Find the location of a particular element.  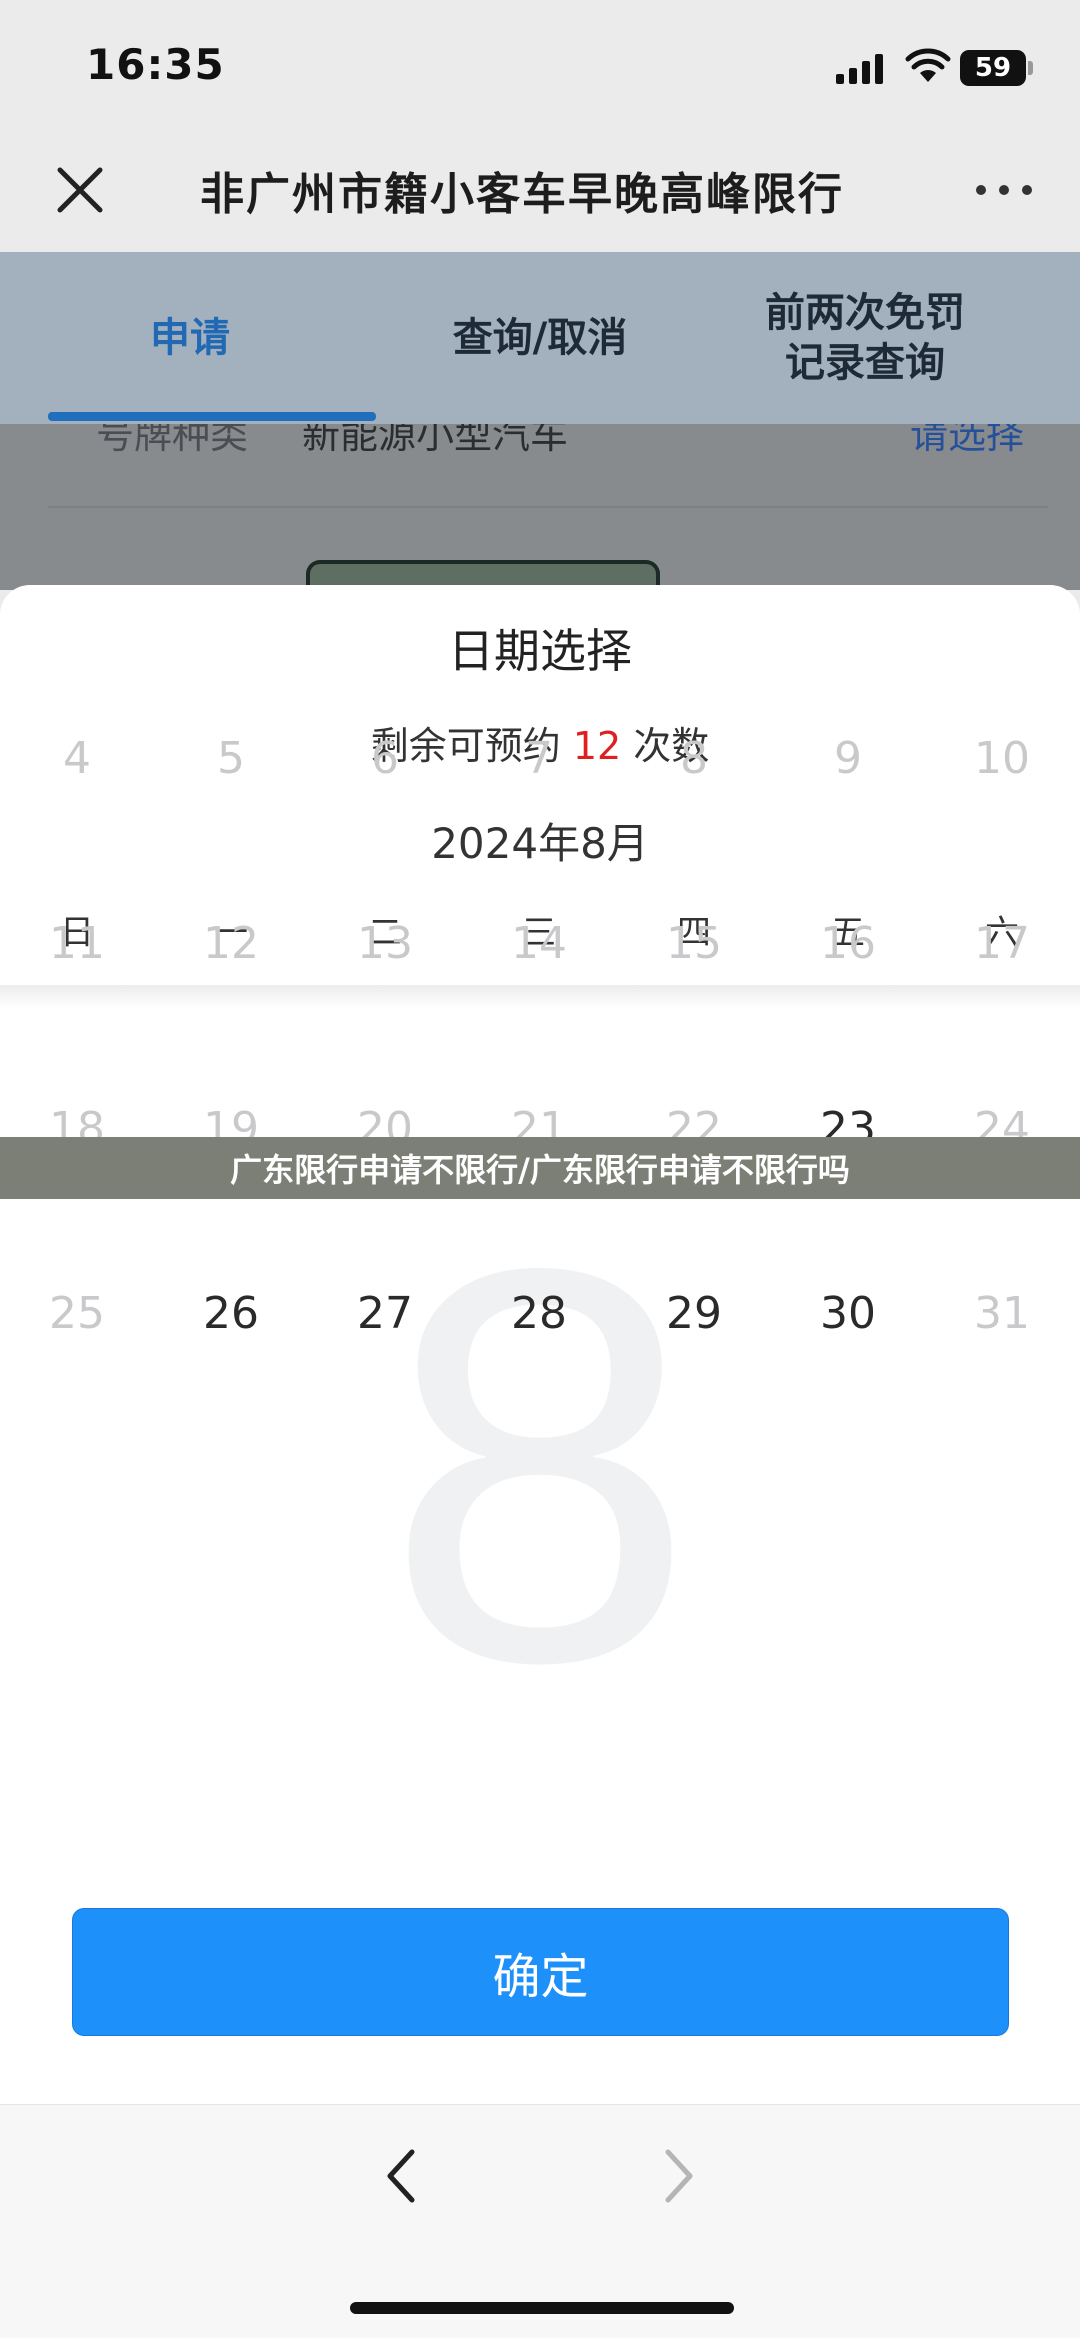

calendar-day-9: 9 is located at coordinates (848, 758).